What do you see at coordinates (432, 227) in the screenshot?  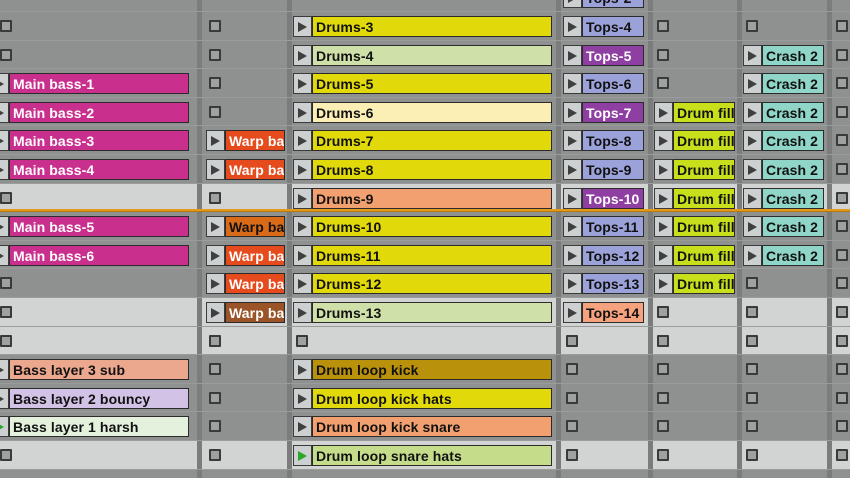 I see `clip-drums: Drums-10` at bounding box center [432, 227].